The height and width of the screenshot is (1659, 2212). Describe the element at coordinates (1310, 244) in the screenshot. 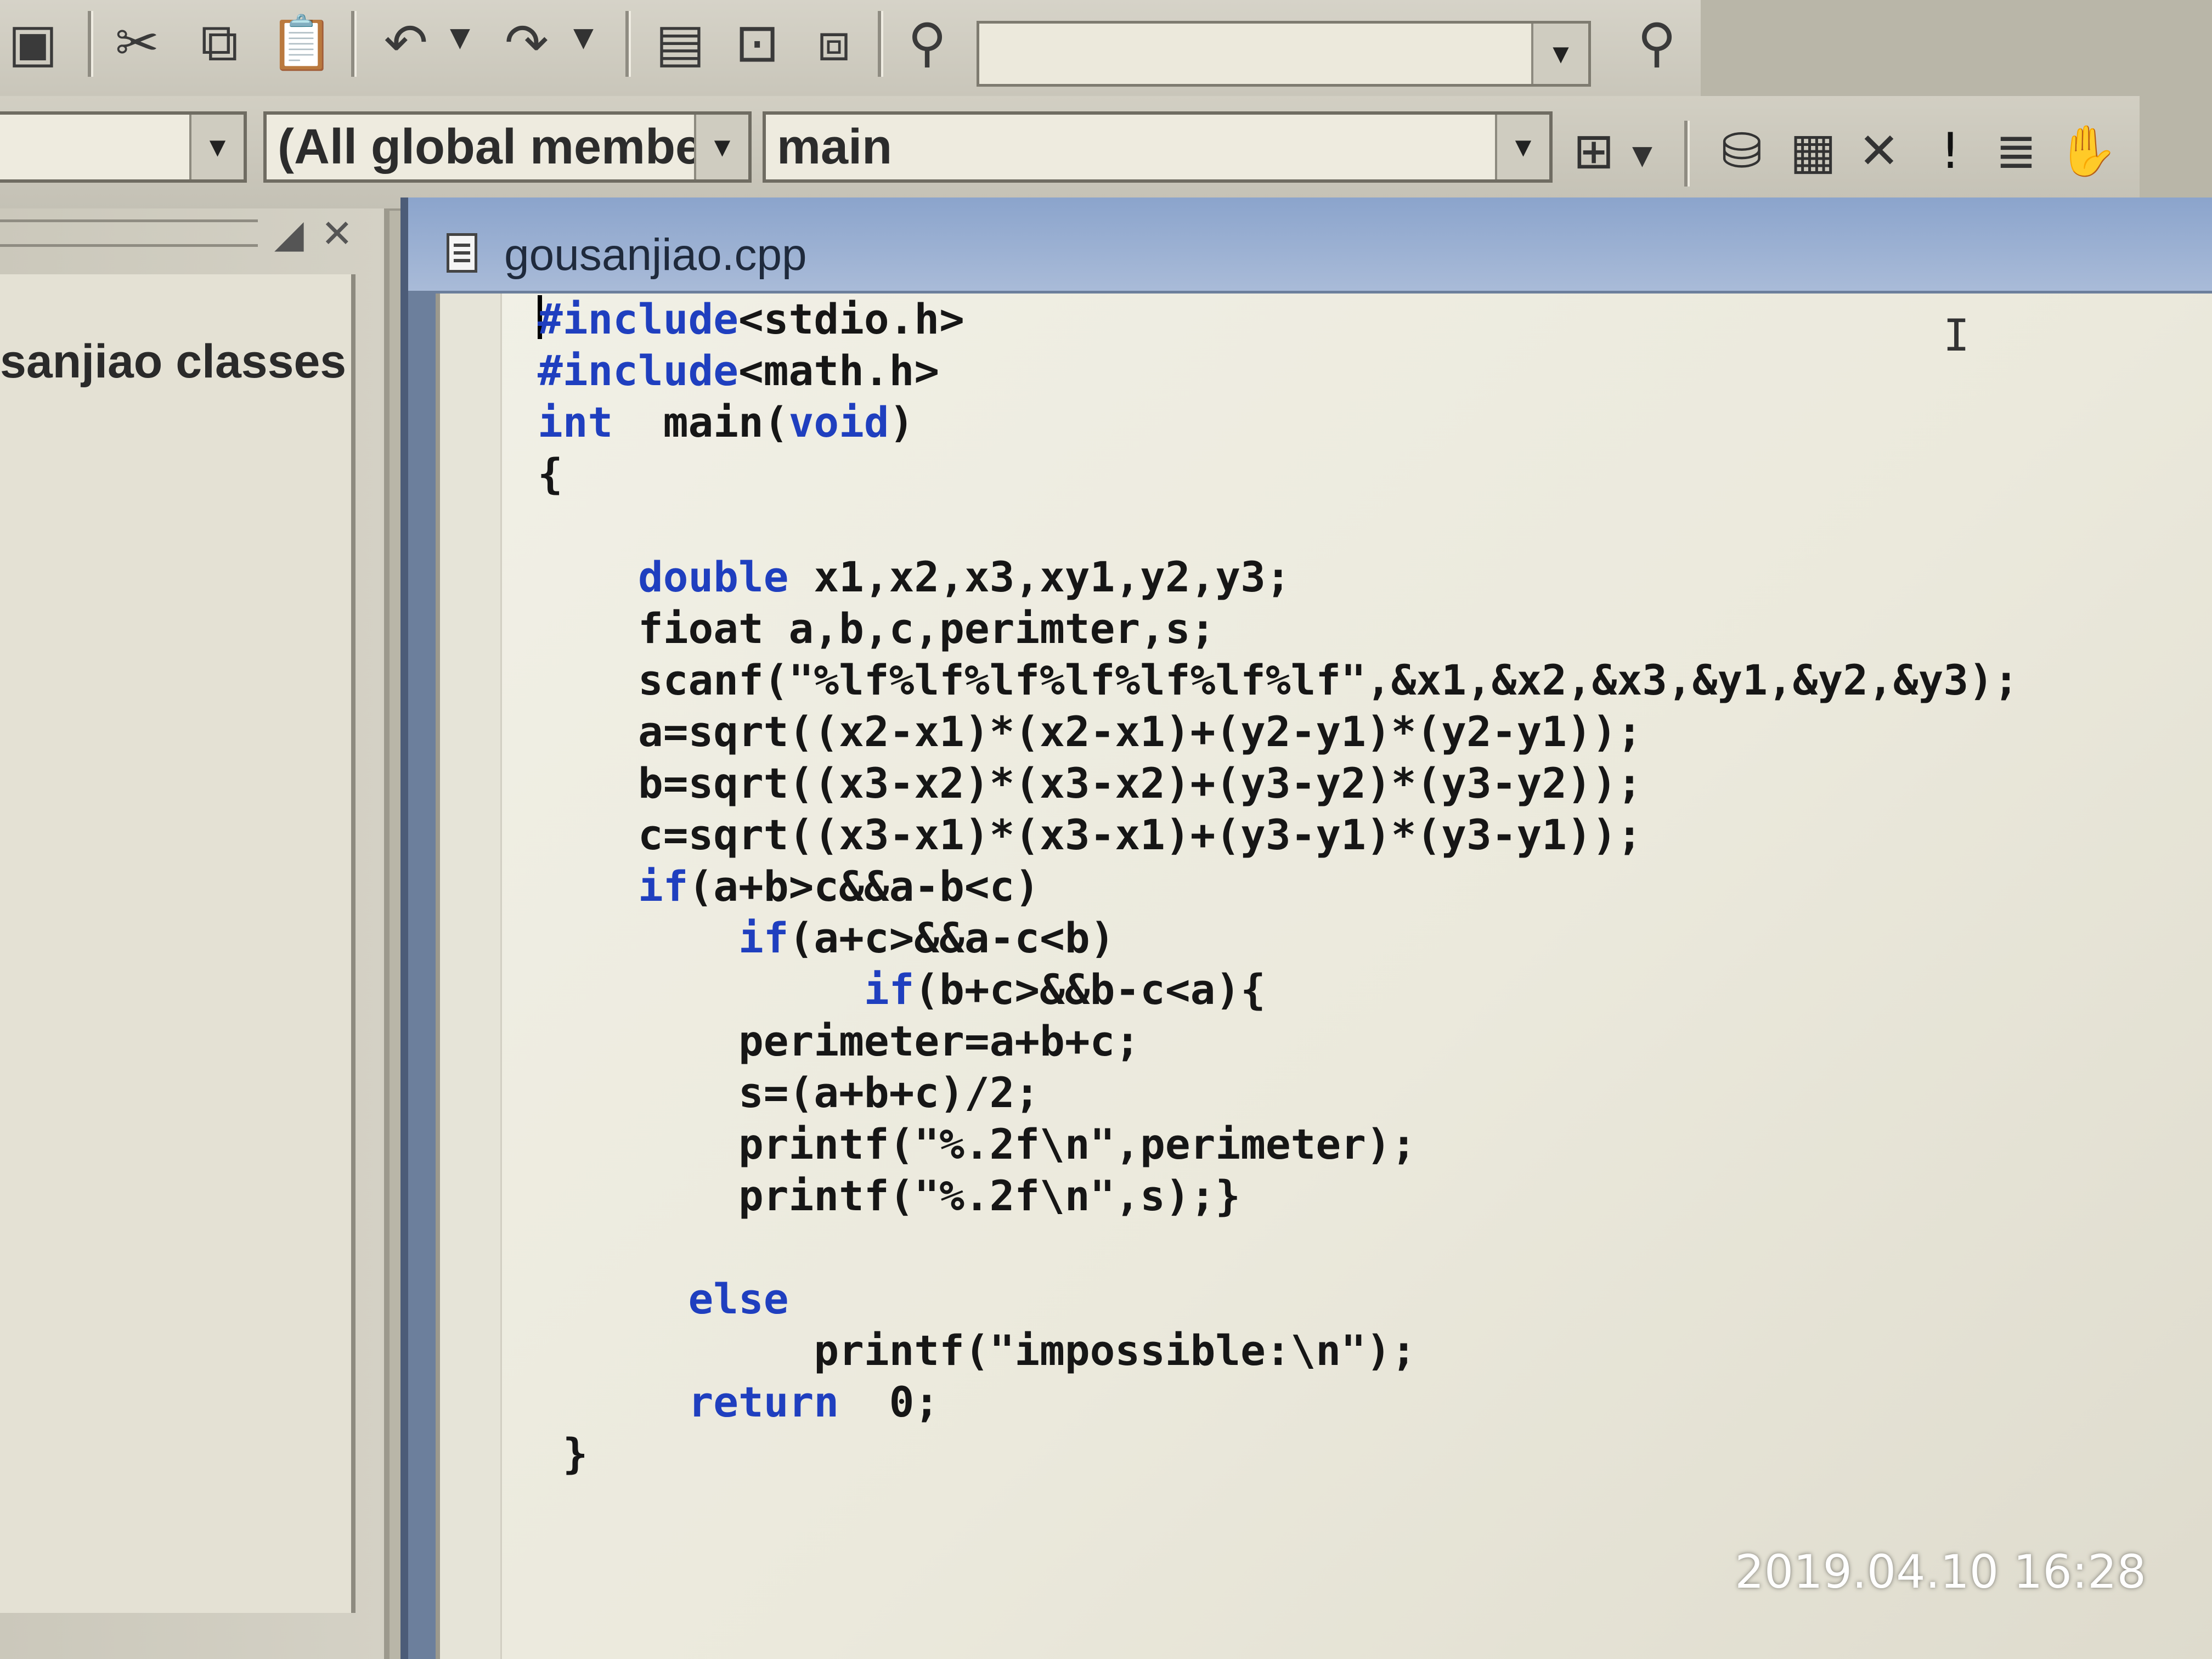

I see `editor-title-bar: gousanjiao.cpp` at that location.